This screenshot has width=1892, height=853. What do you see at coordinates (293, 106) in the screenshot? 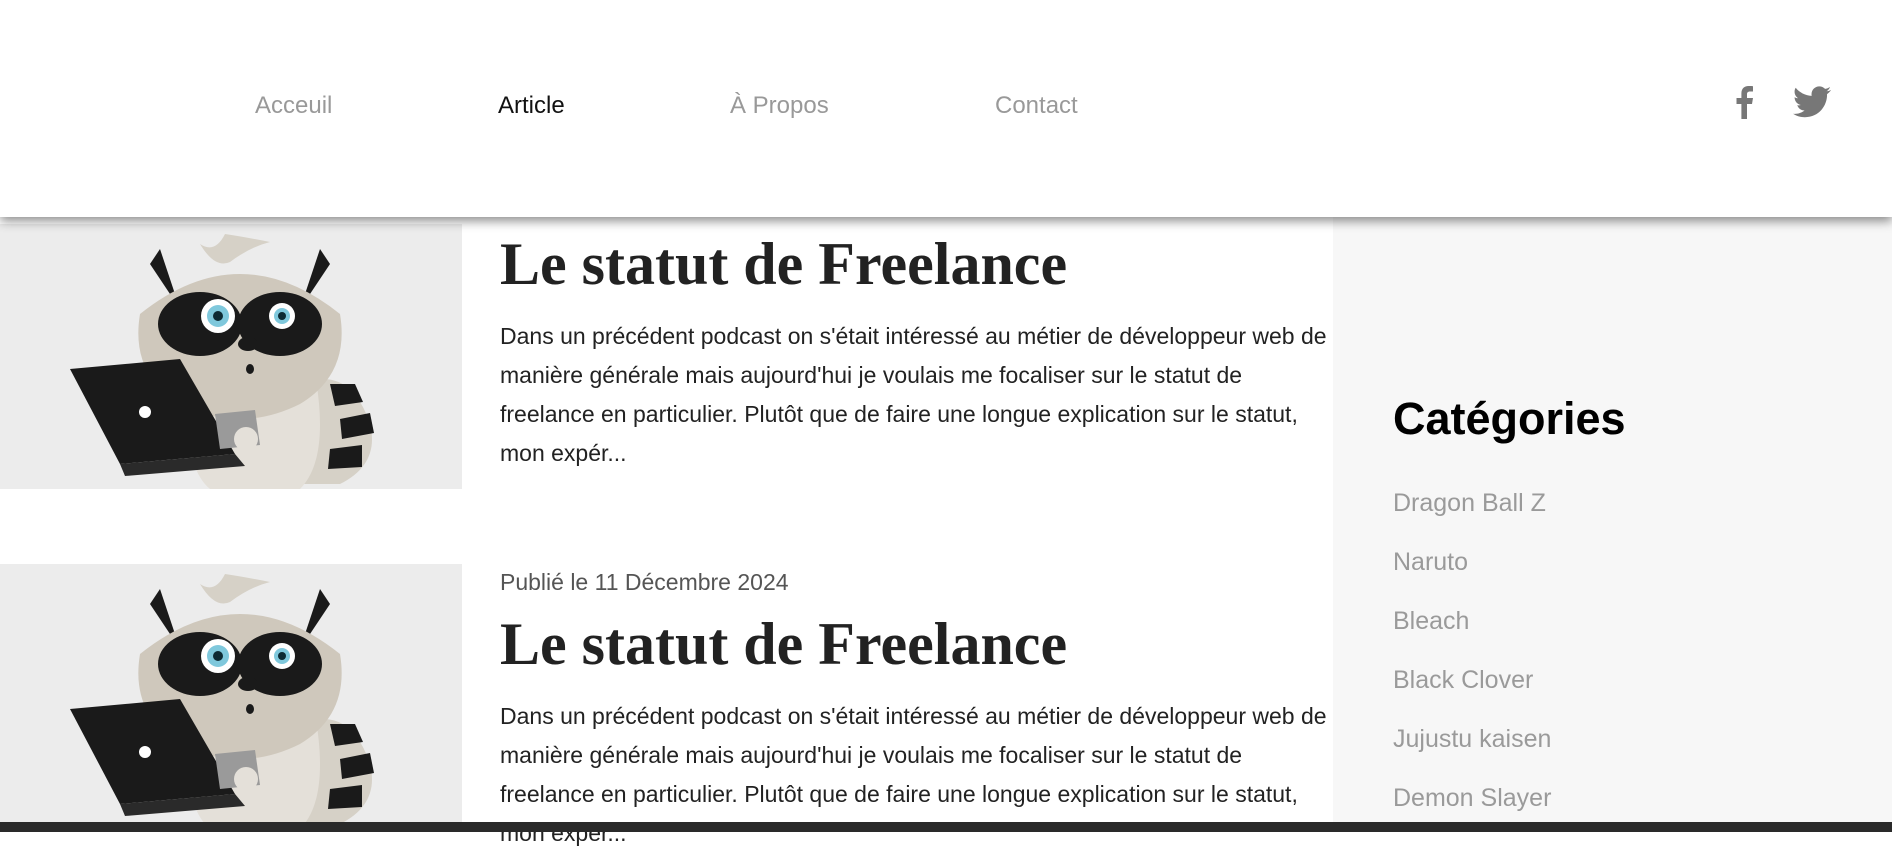
I see `nav-item-acceuil: Acceuil` at bounding box center [293, 106].